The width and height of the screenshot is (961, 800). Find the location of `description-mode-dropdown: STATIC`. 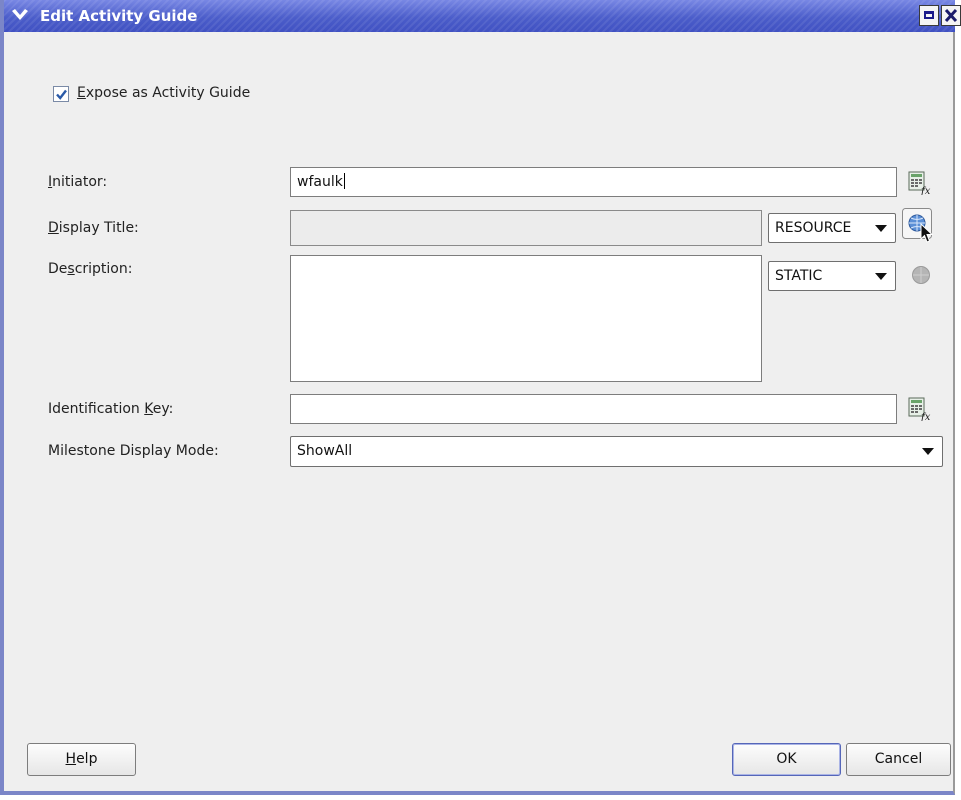

description-mode-dropdown: STATIC is located at coordinates (832, 276).